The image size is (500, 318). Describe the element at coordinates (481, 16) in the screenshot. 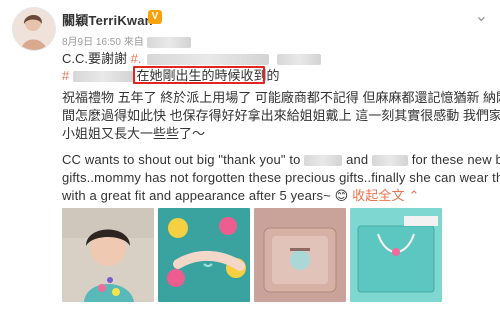

I see `menu-chevron-icon: ⌄` at that location.